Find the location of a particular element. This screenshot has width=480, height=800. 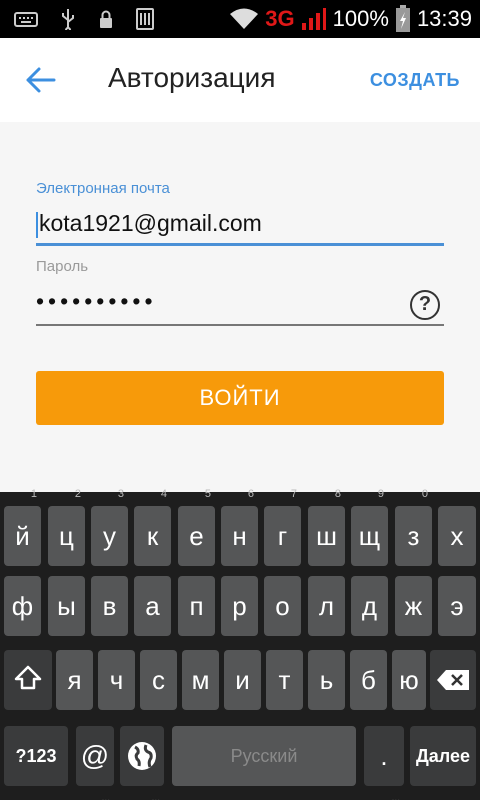

key-ф: ф is located at coordinates (22, 606).